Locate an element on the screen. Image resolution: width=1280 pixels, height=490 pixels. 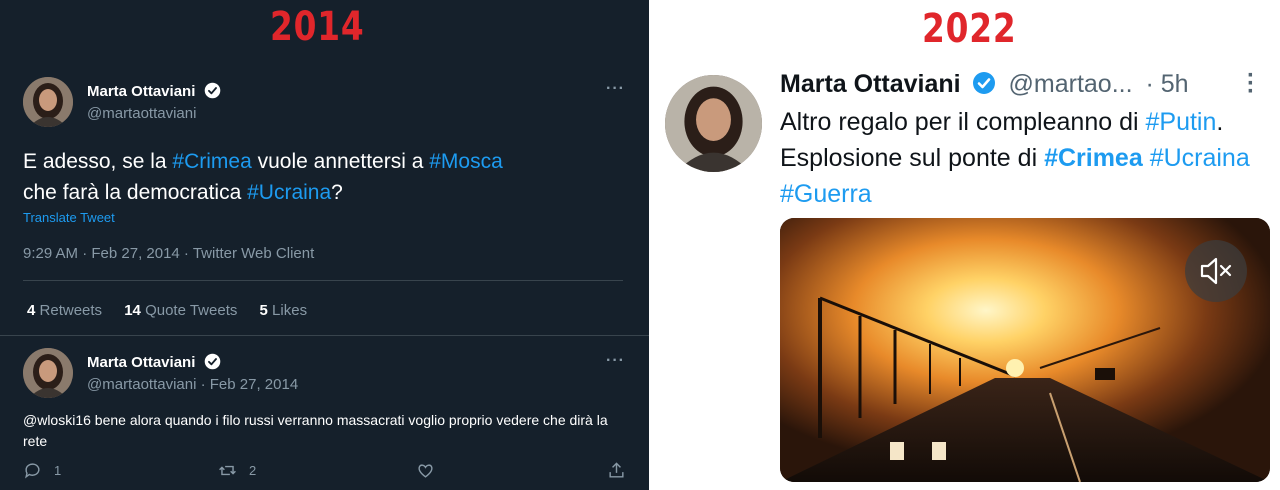
heart-icon is located at coordinates (425, 471).